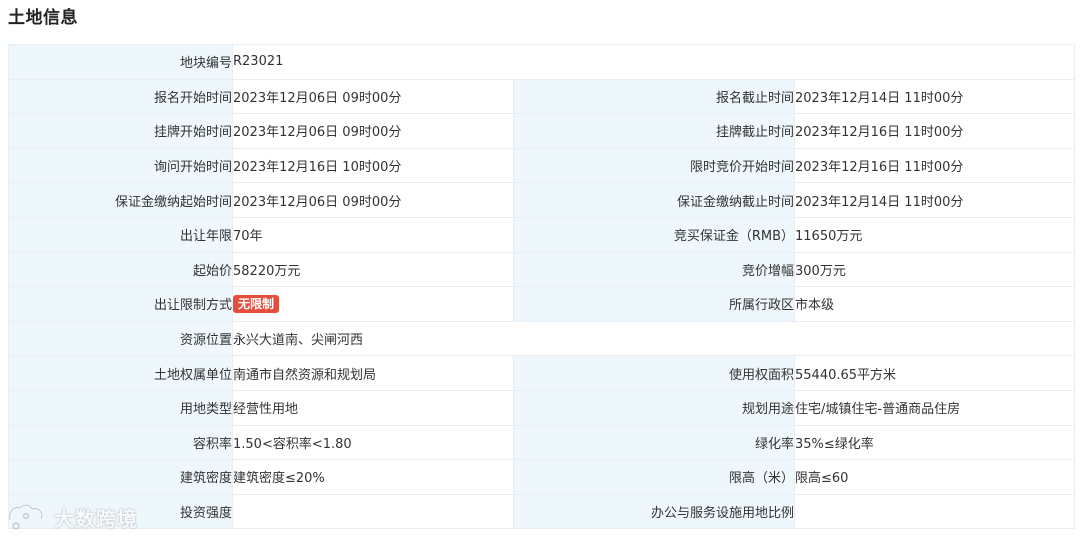  I want to click on table-row: 起始价 58220万元 竞价增幅 300万元, so click(542, 269).